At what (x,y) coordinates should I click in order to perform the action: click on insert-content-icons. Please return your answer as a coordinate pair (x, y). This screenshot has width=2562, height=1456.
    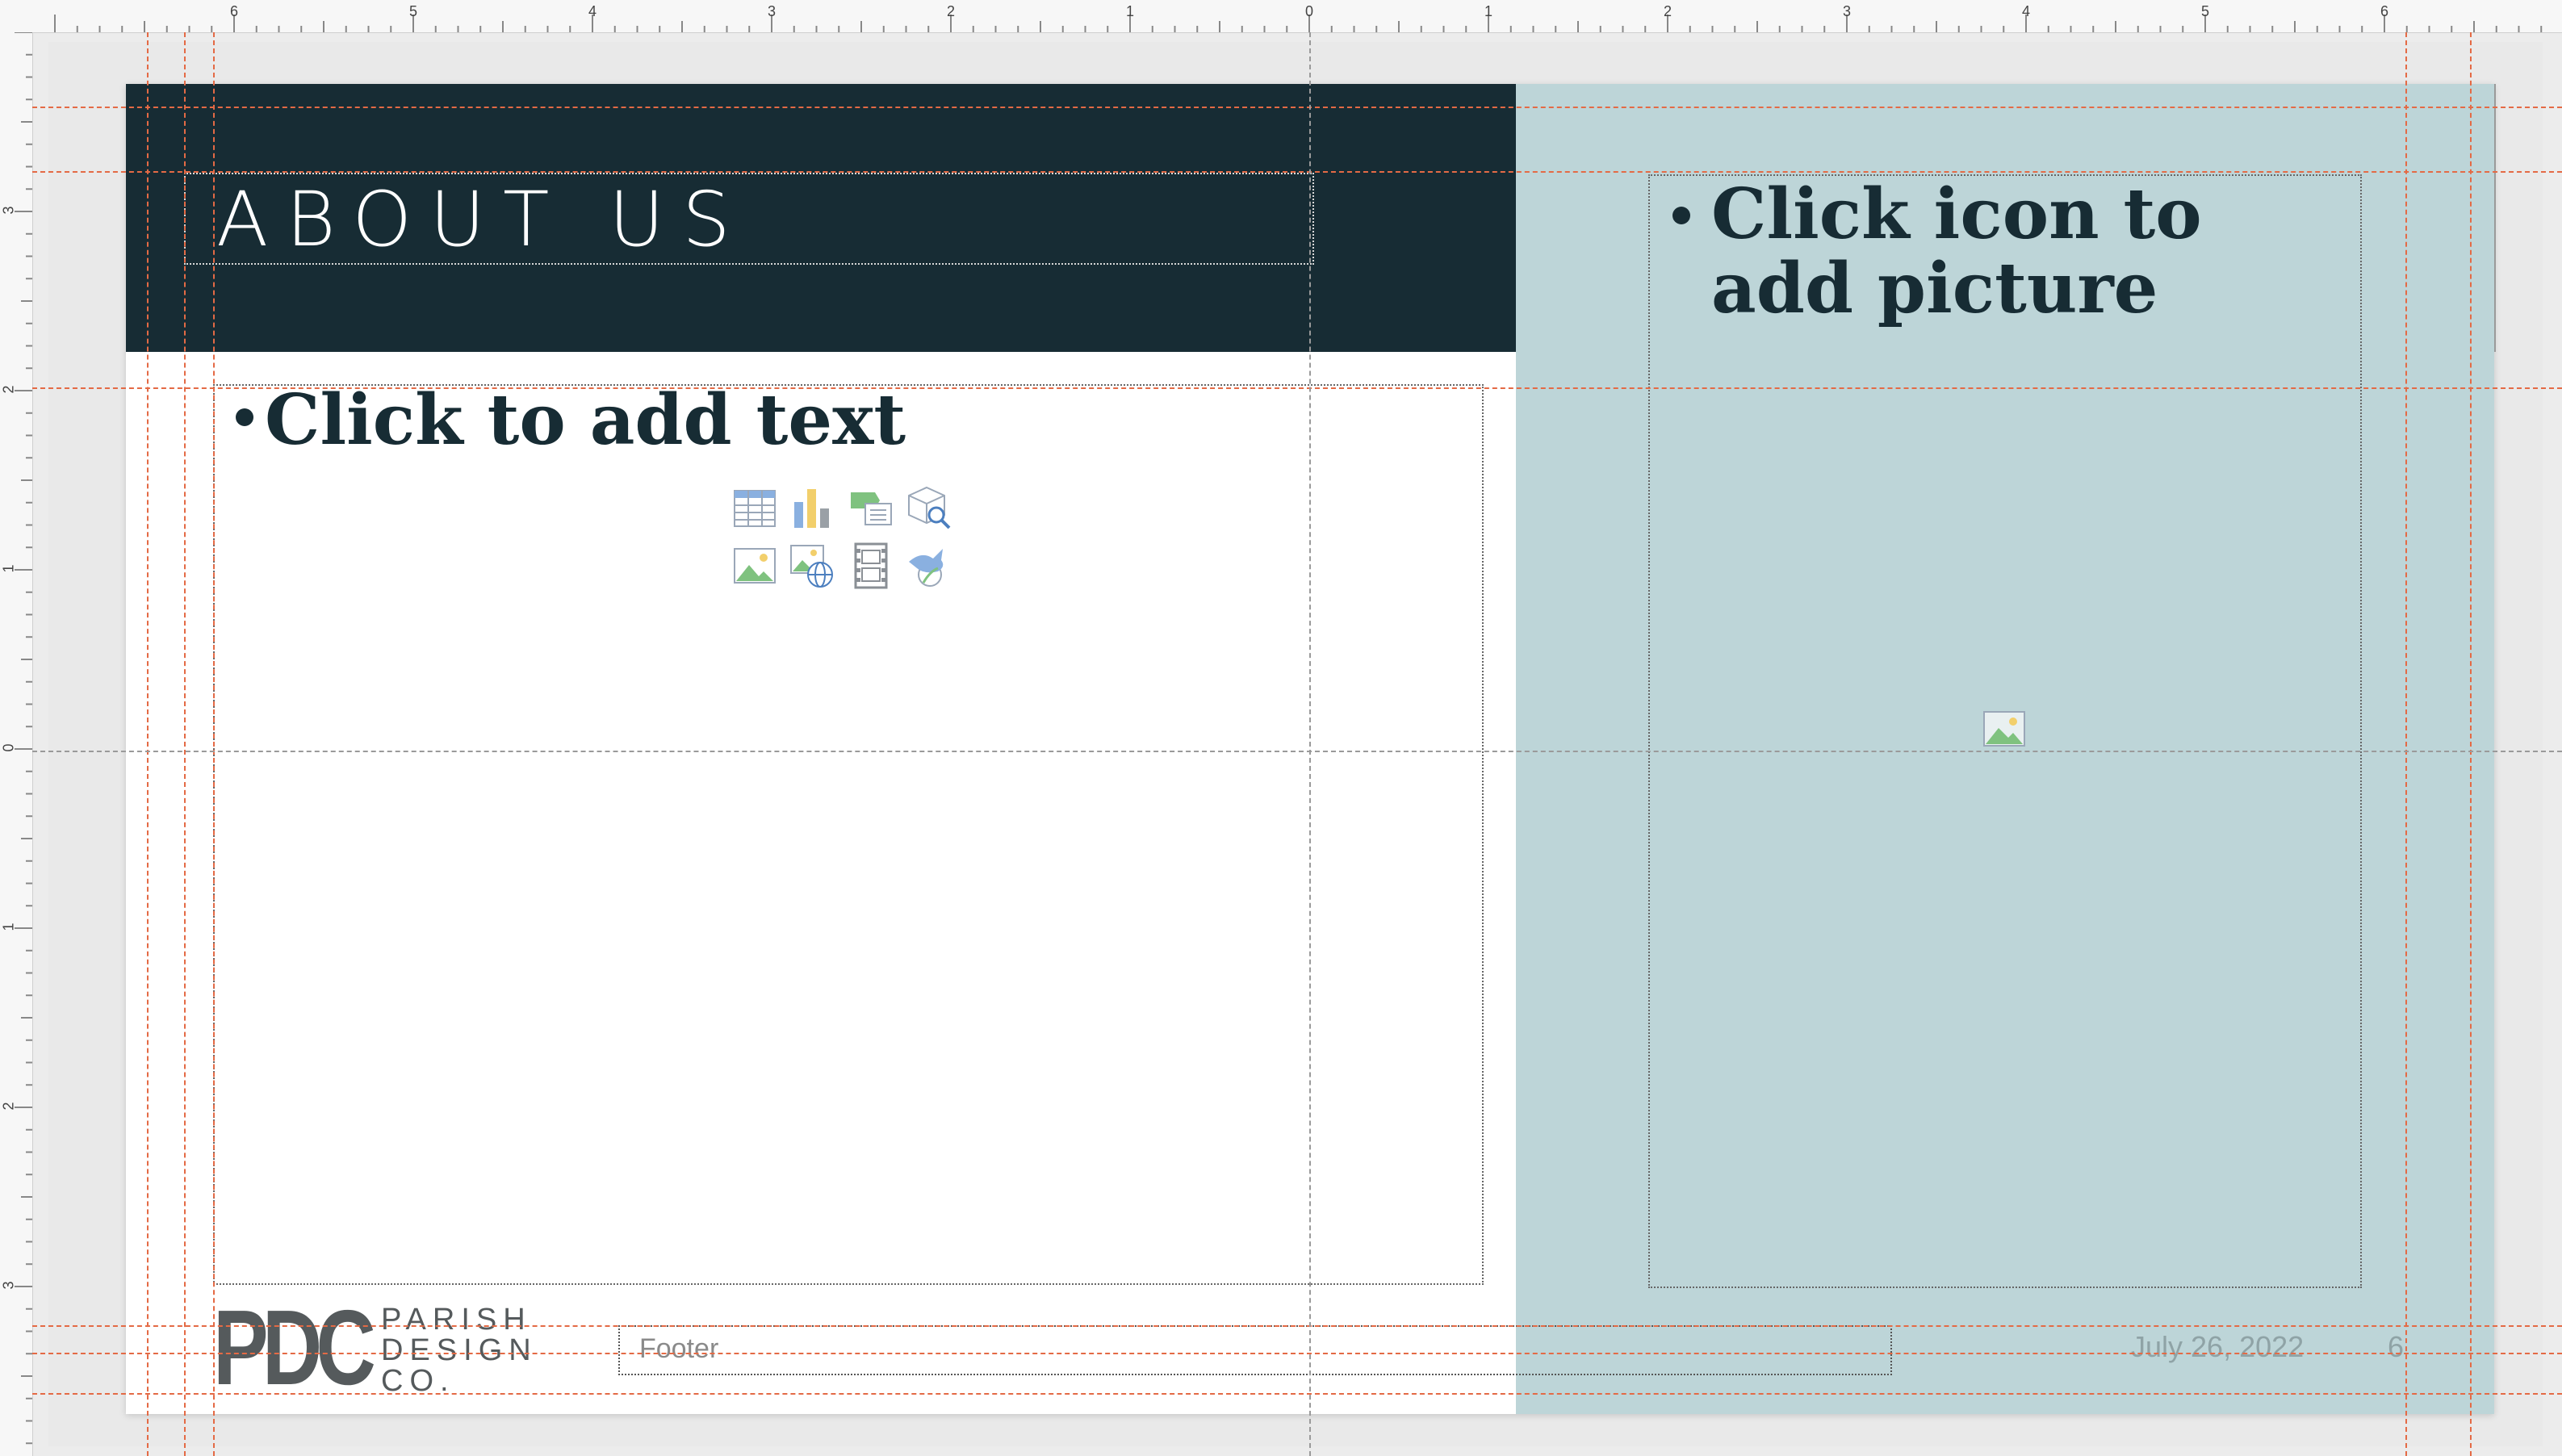
    Looking at the image, I should click on (848, 539).